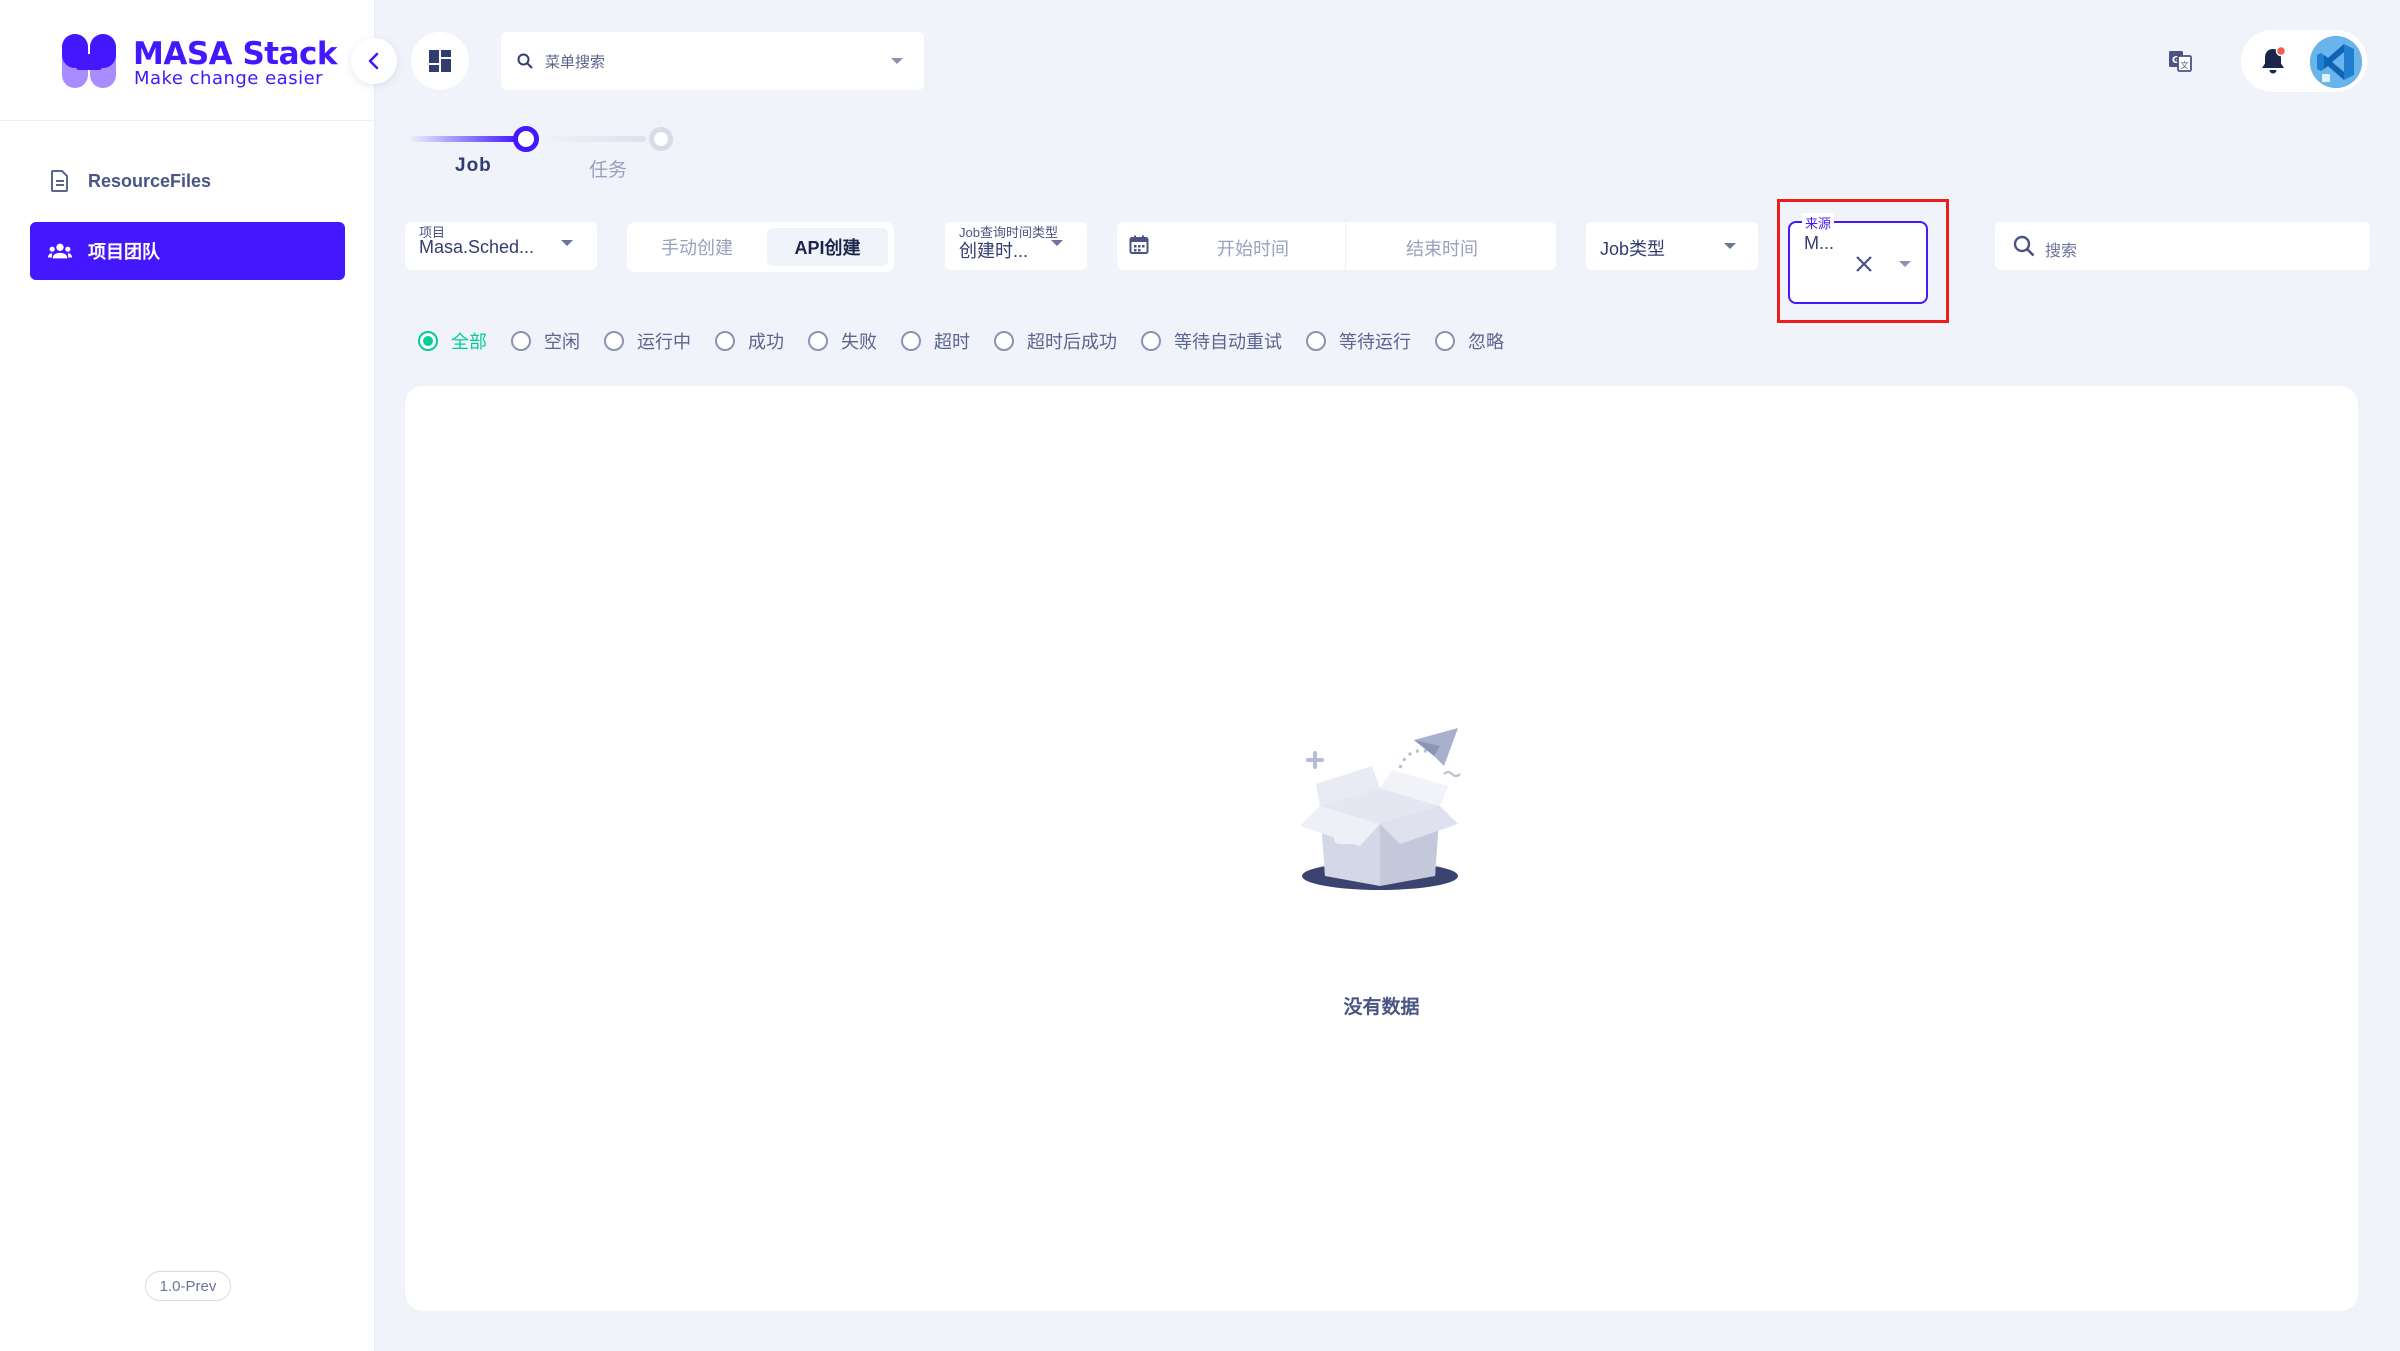  Describe the element at coordinates (60, 181) in the screenshot. I see `file-icon` at that location.